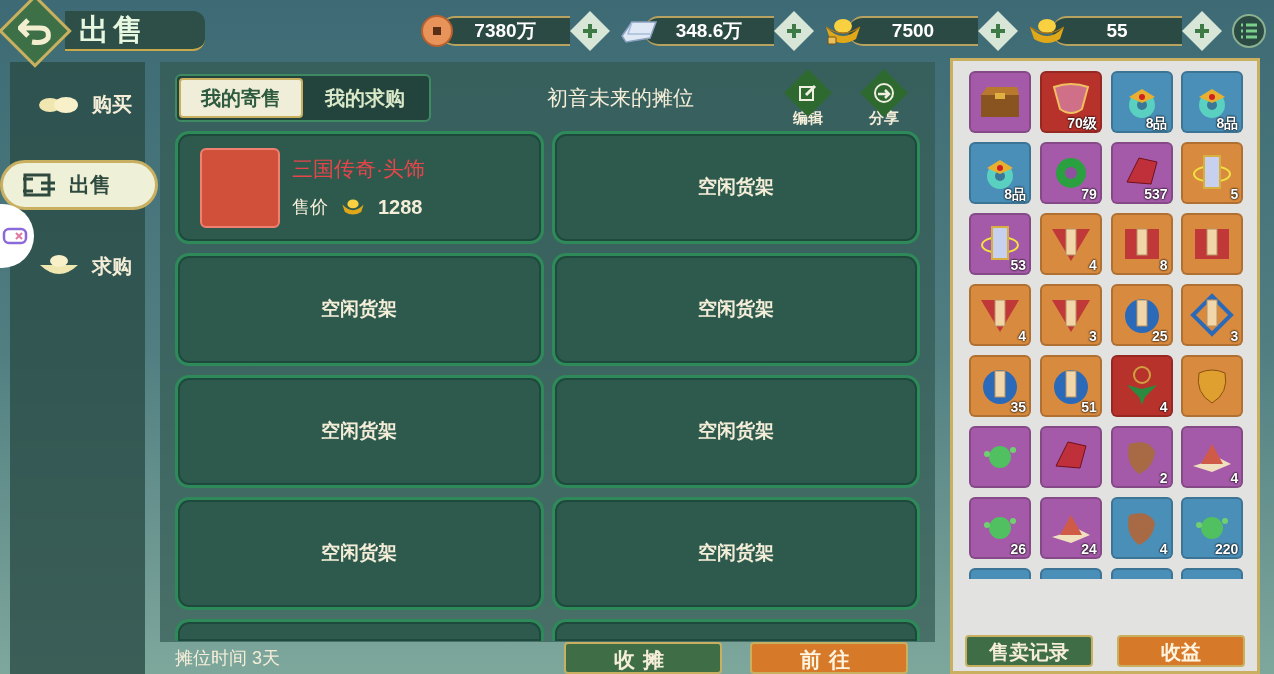  I want to click on item-count: 25, so click(1159, 336).